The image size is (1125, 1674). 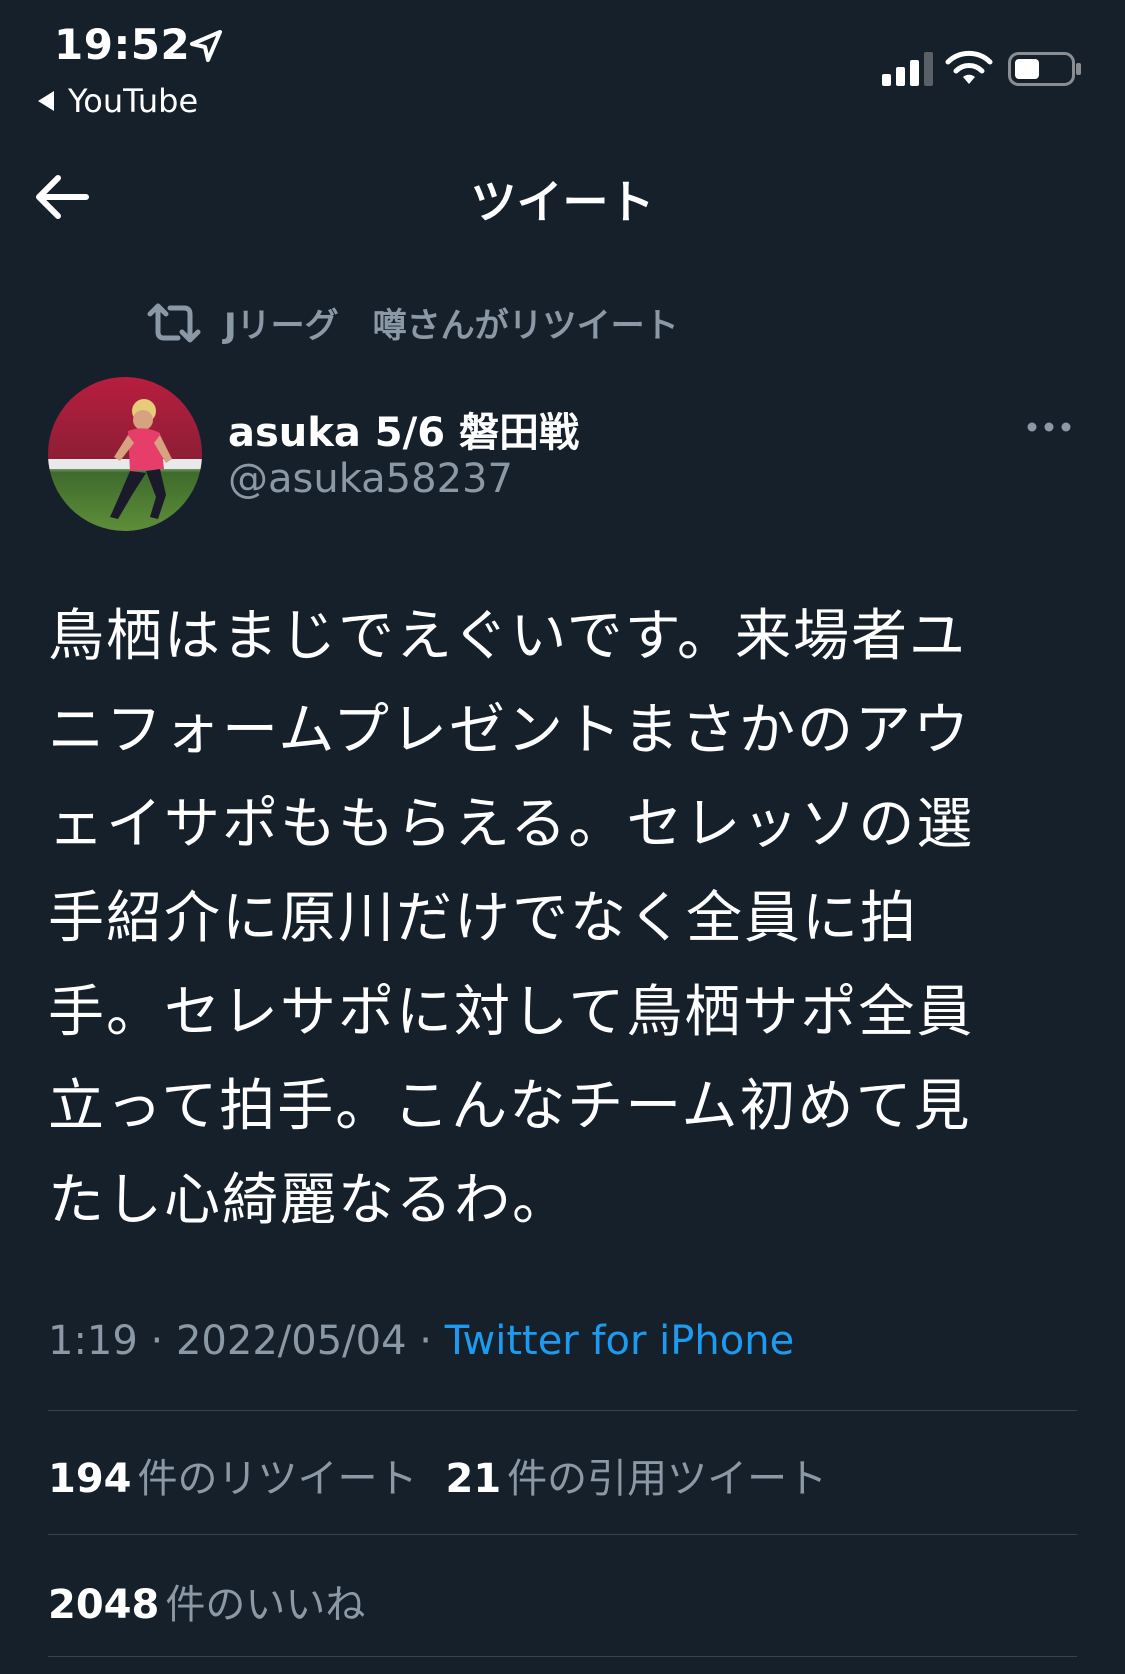 I want to click on retweet-context-label: Jリーグ 噂さんがリツイート, so click(x=451, y=326).